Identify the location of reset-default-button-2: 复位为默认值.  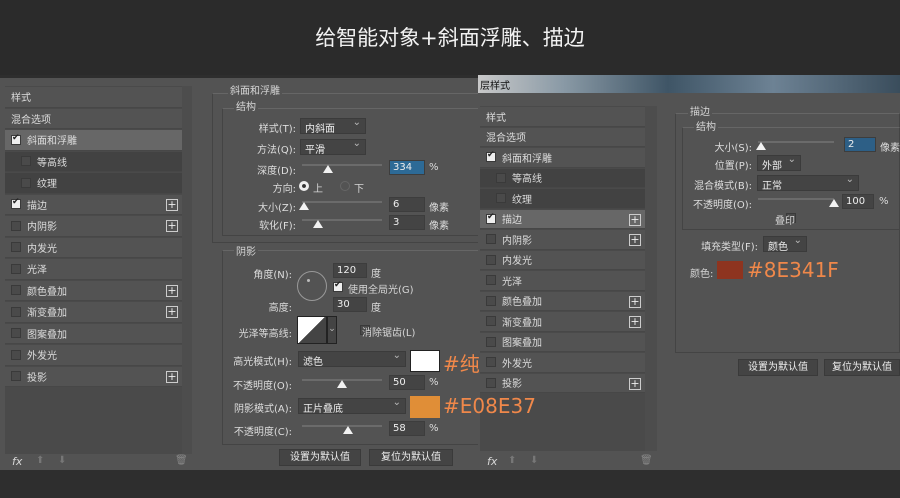
(862, 367).